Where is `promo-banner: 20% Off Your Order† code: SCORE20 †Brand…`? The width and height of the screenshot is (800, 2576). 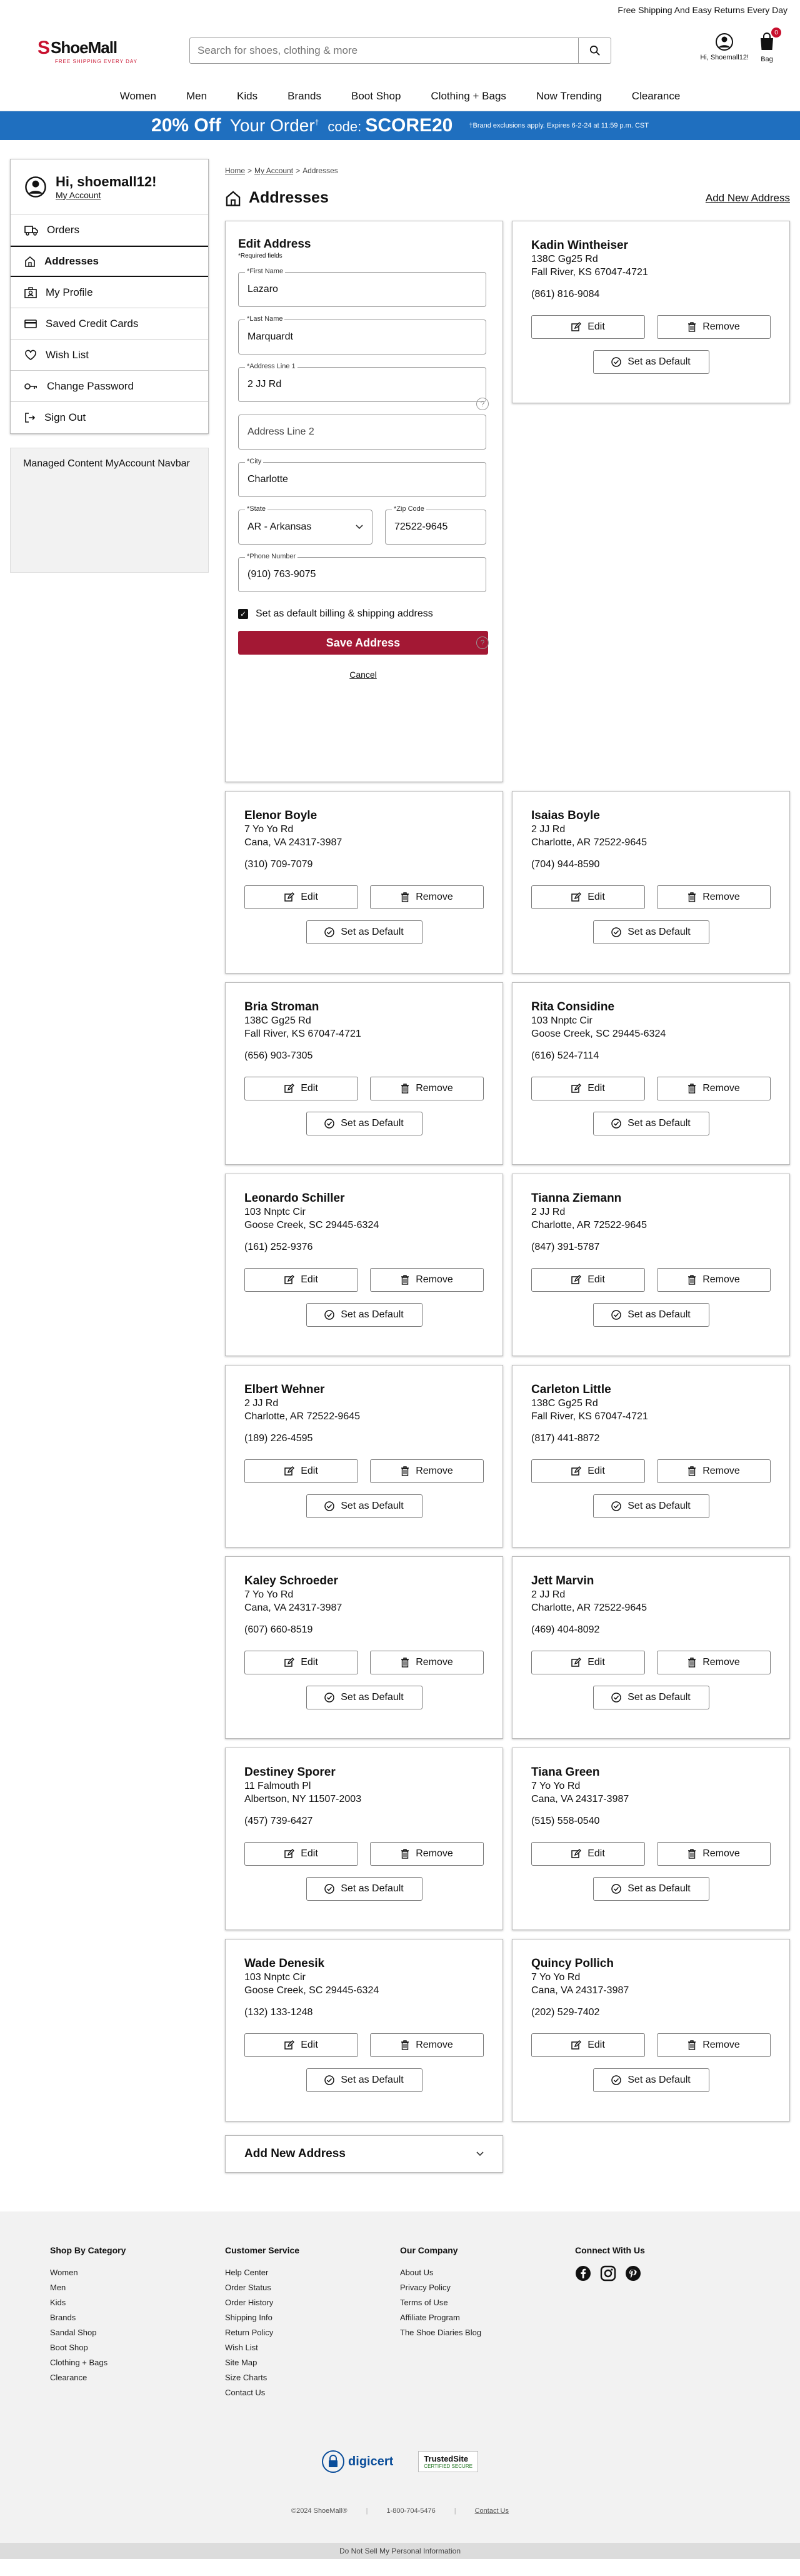
promo-banner: 20% Off Your Order† code: SCORE20 †Brand… is located at coordinates (400, 125).